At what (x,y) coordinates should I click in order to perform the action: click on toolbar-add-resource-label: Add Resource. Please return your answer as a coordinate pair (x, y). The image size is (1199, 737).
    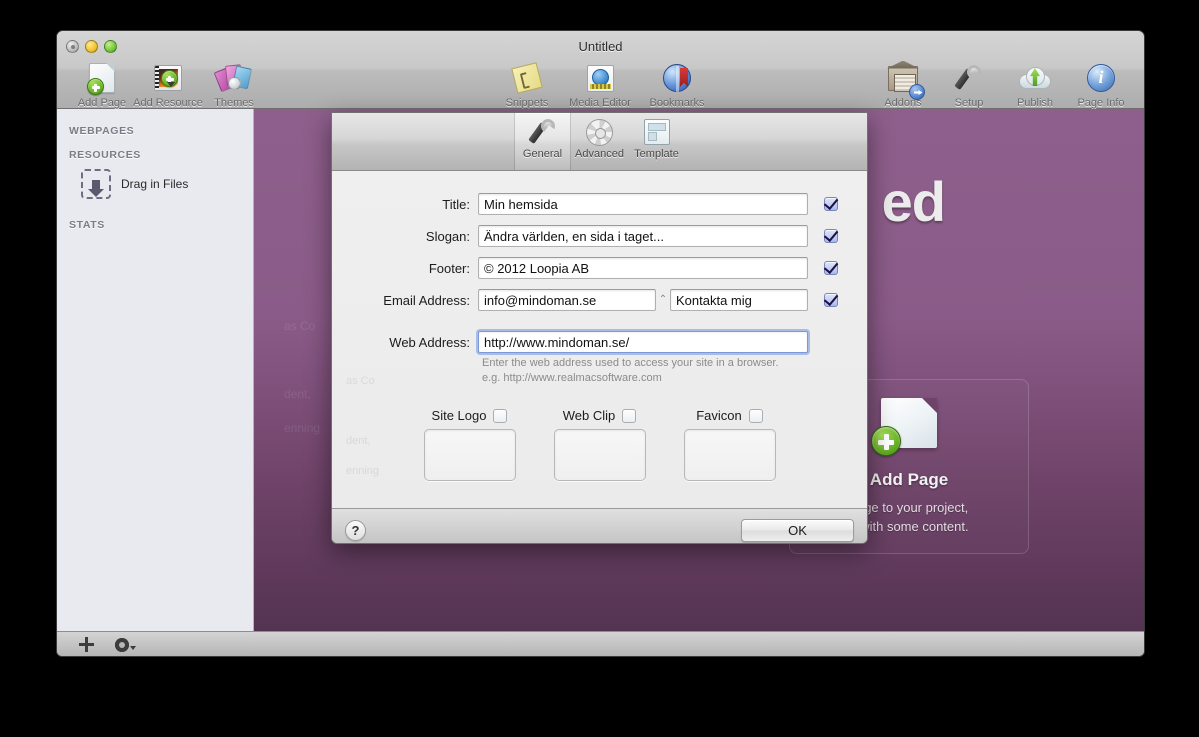
    Looking at the image, I should click on (168, 103).